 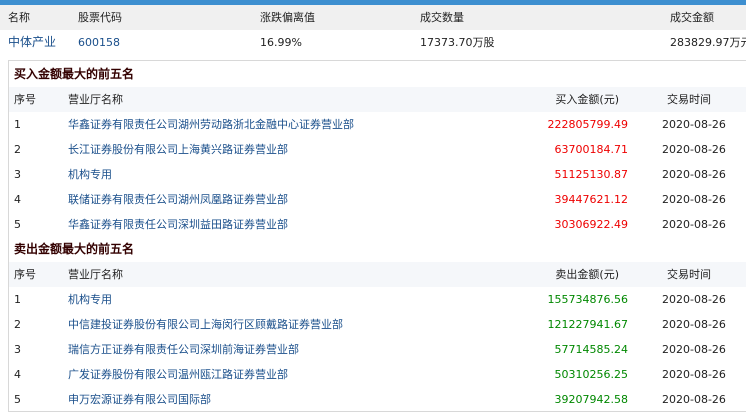 I want to click on buy-title: 买入金额最大的前五名, so click(x=74, y=74).